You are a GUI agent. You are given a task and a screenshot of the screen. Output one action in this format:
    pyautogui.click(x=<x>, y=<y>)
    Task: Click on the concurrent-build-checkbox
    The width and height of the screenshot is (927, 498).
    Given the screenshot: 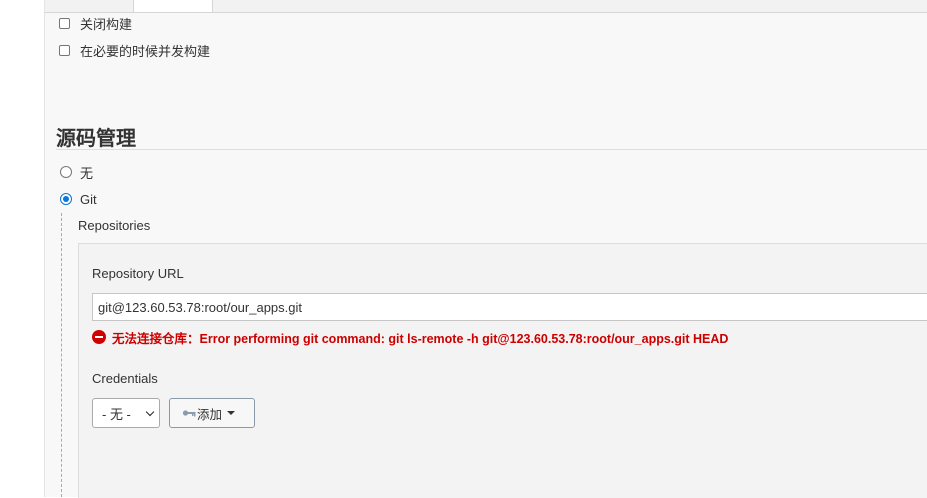 What is the action you would take?
    pyautogui.click(x=64, y=50)
    